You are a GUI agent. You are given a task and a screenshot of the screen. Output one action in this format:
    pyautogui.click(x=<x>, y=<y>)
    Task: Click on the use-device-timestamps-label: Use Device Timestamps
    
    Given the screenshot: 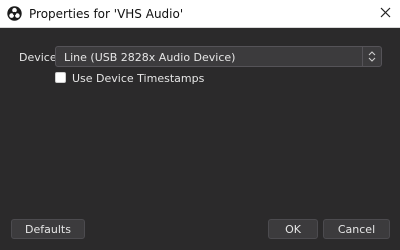 What is the action you would take?
    pyautogui.click(x=138, y=78)
    